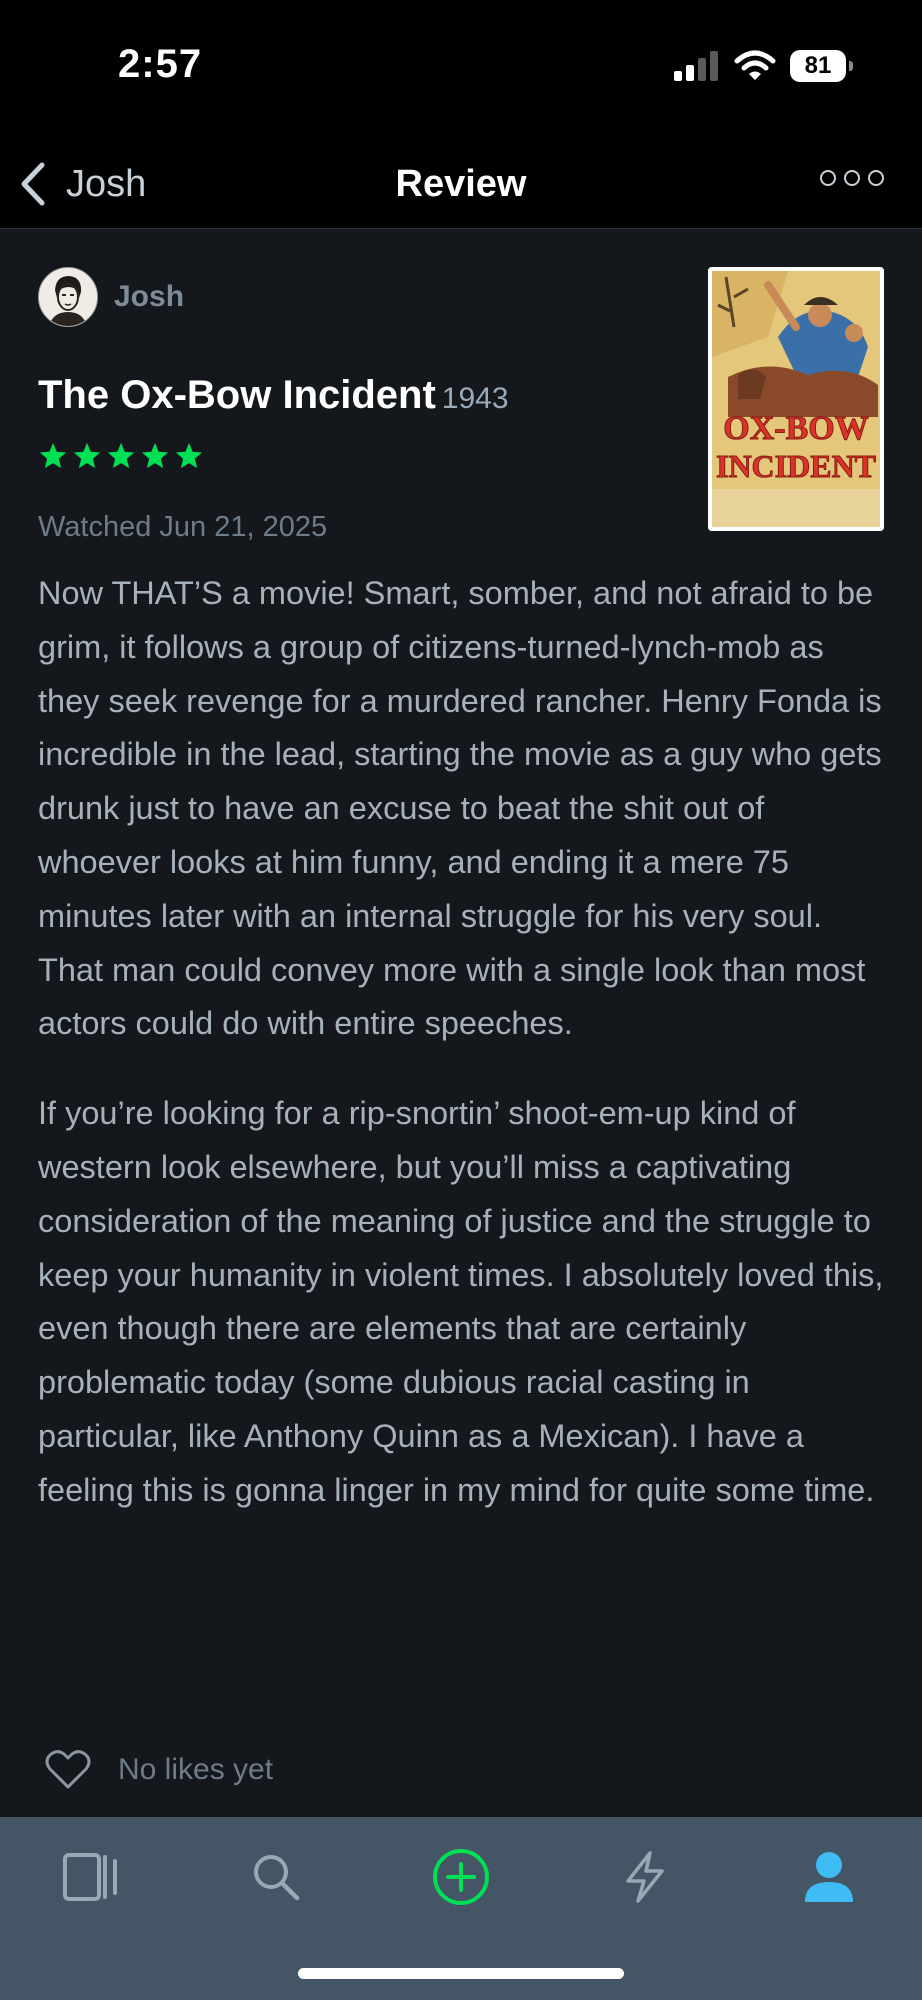  Describe the element at coordinates (160, 64) in the screenshot. I see `status-time: 2:57` at that location.